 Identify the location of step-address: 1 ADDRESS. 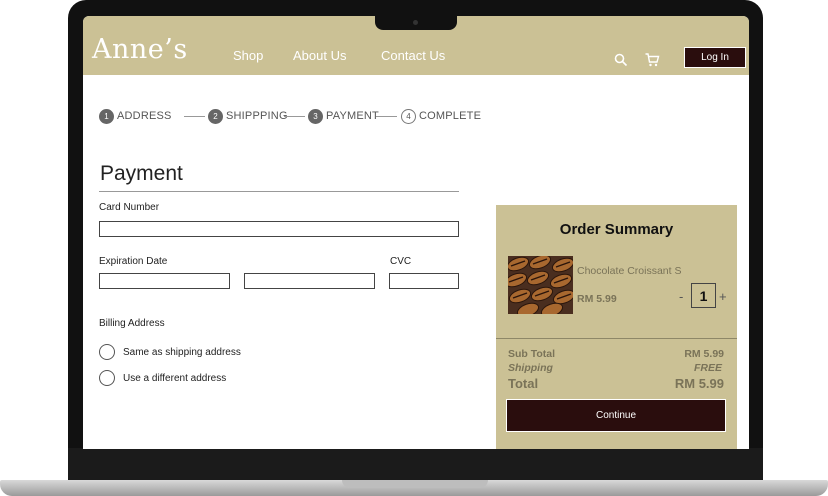
(135, 116).